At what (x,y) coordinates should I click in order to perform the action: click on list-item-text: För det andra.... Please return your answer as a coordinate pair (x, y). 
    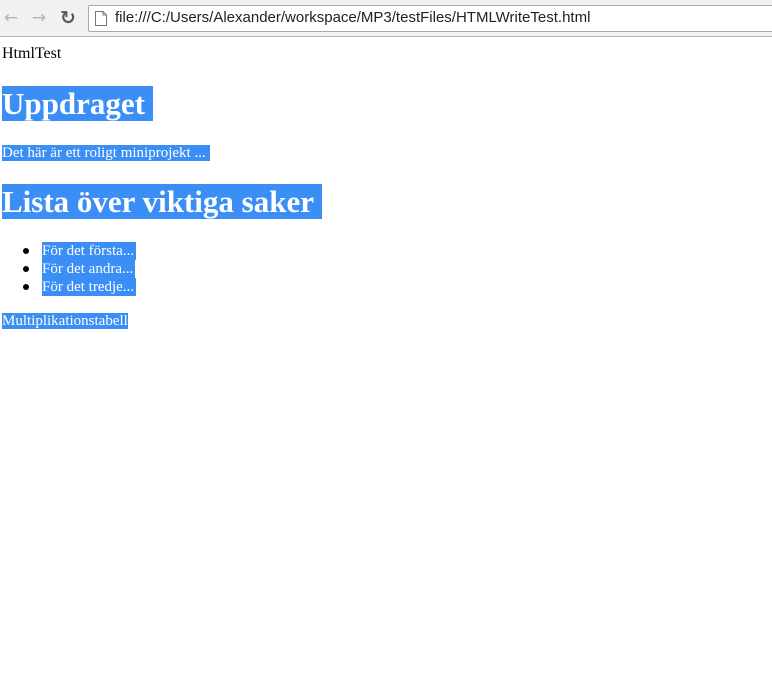
    Looking at the image, I should click on (89, 269).